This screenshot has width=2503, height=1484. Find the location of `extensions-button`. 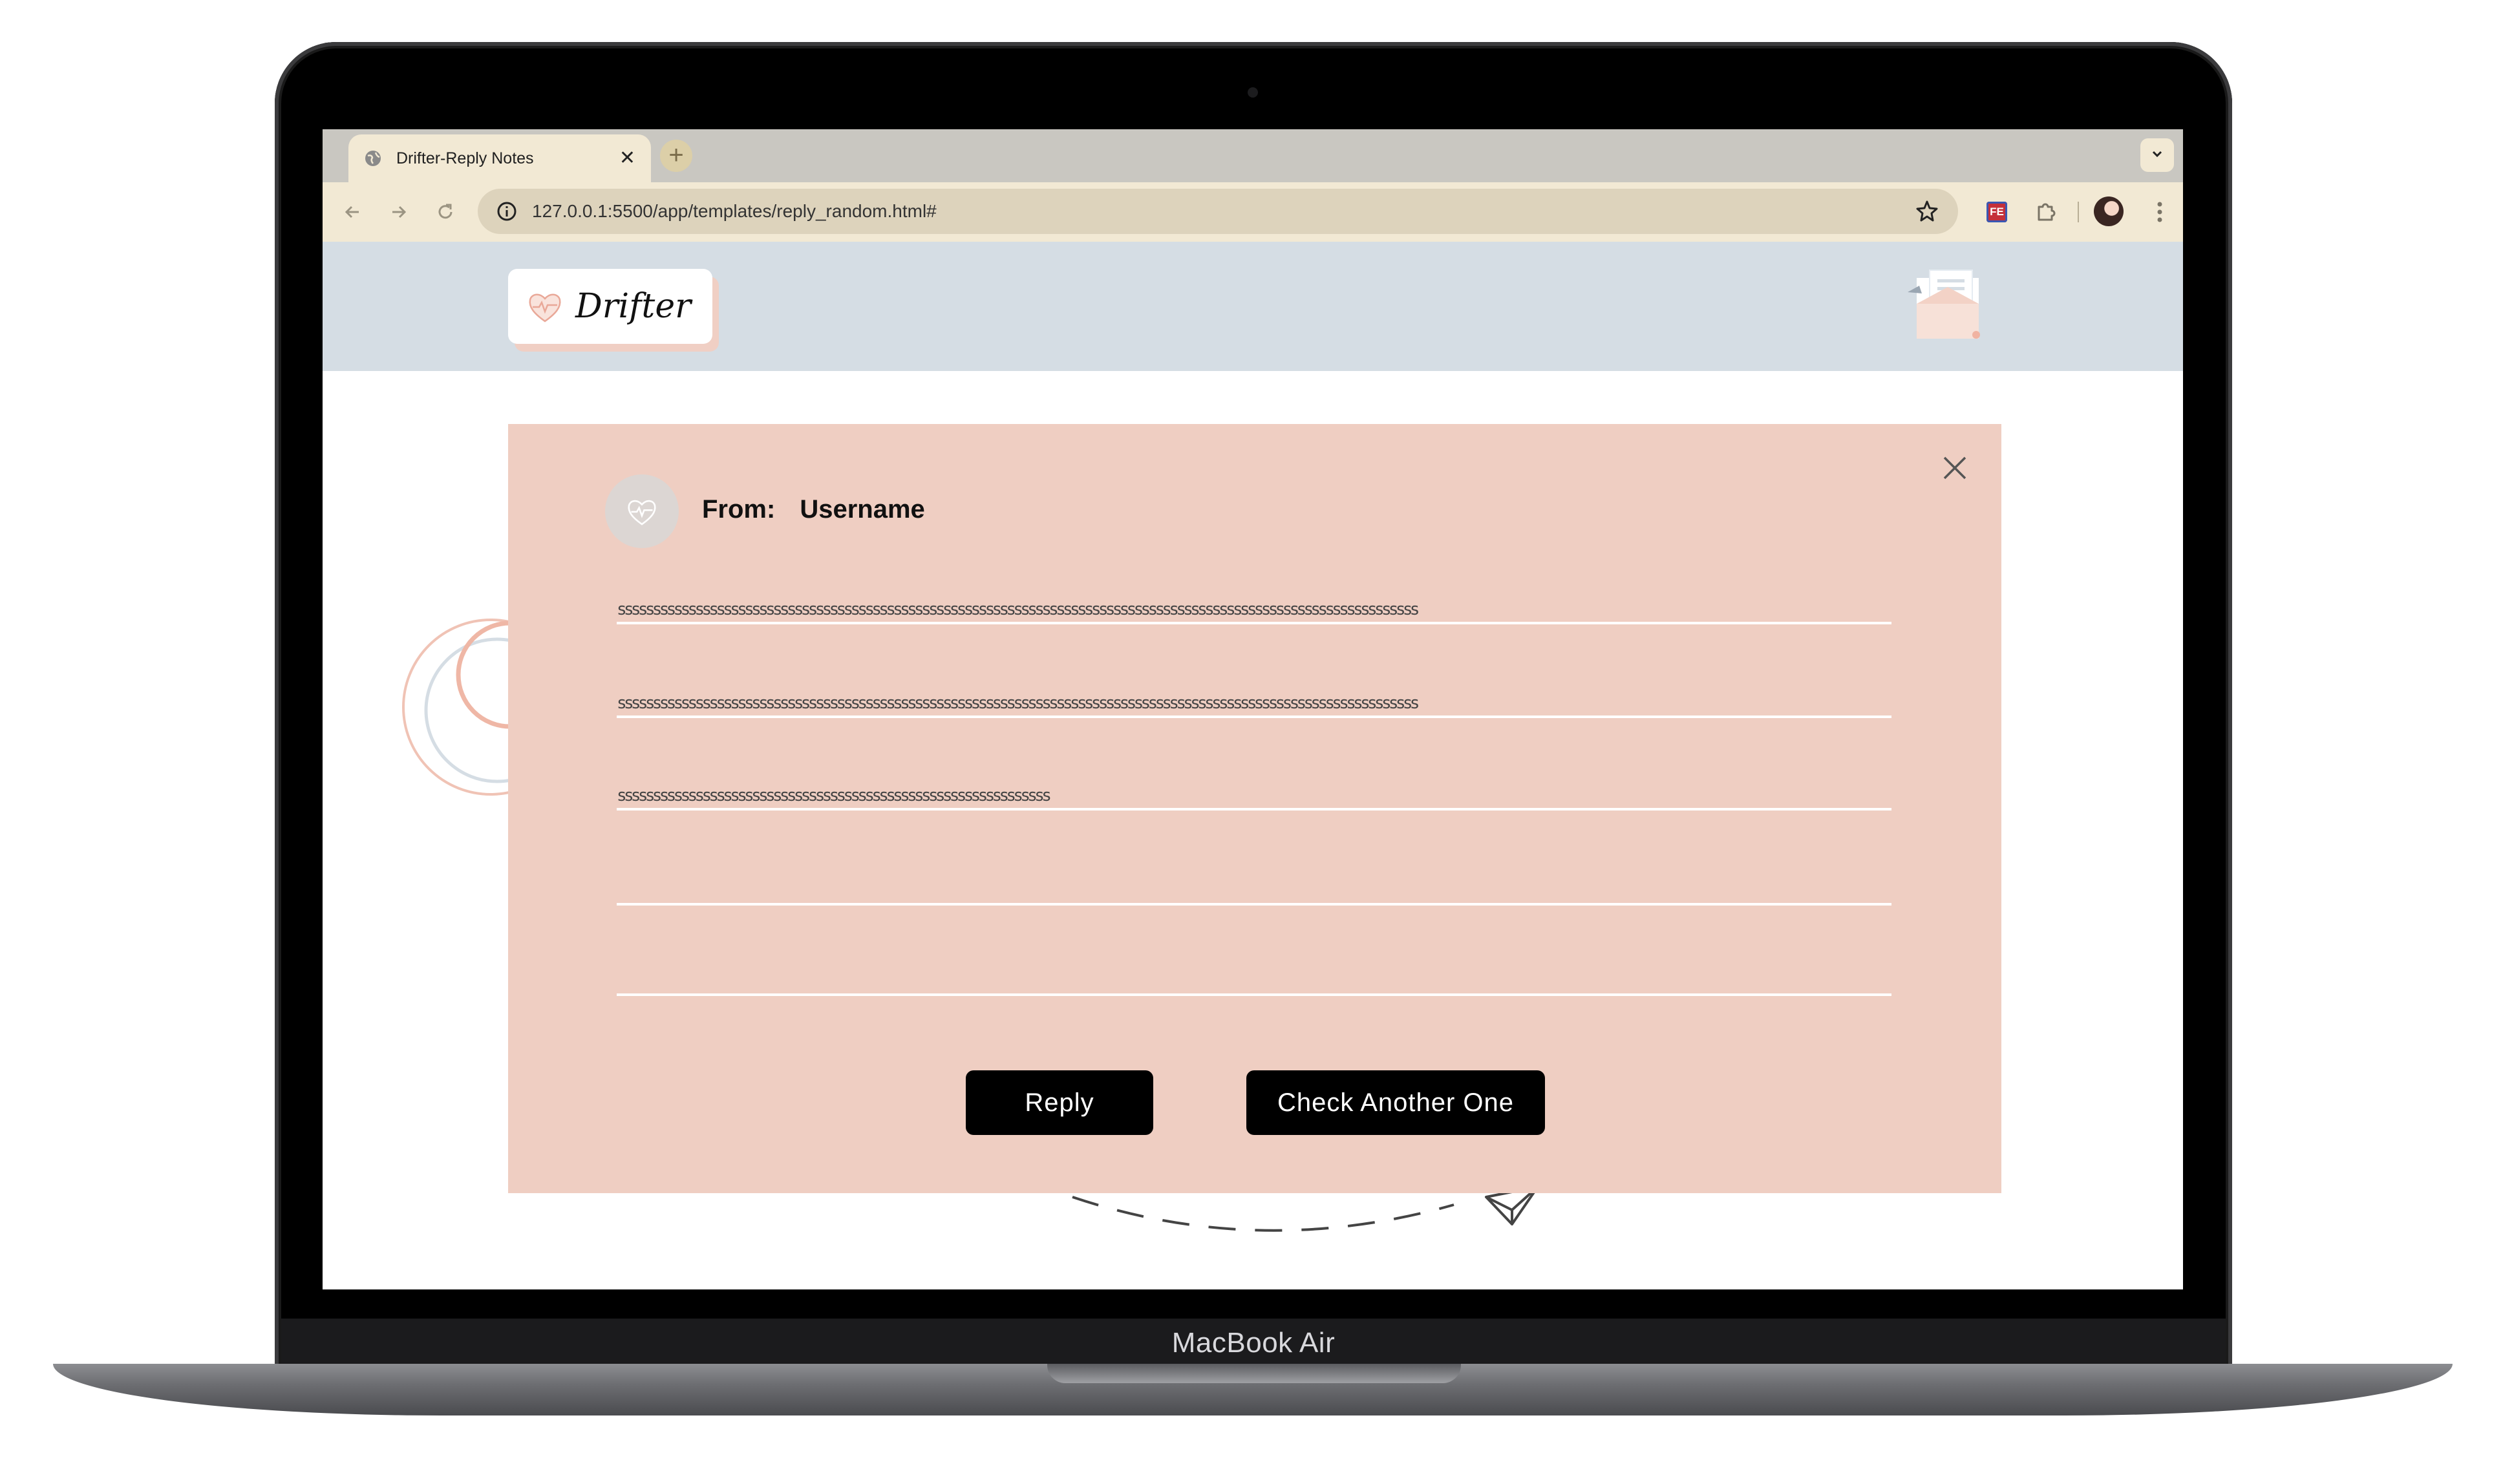

extensions-button is located at coordinates (2045, 212).